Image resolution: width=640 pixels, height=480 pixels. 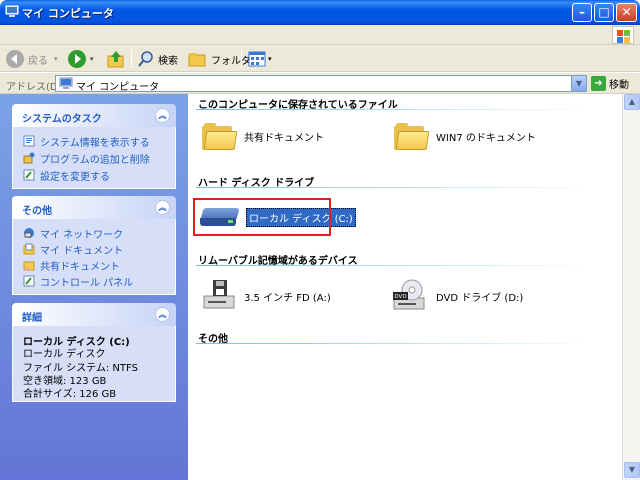 I want to click on back-button: 戻る ▾, so click(x=32, y=59).